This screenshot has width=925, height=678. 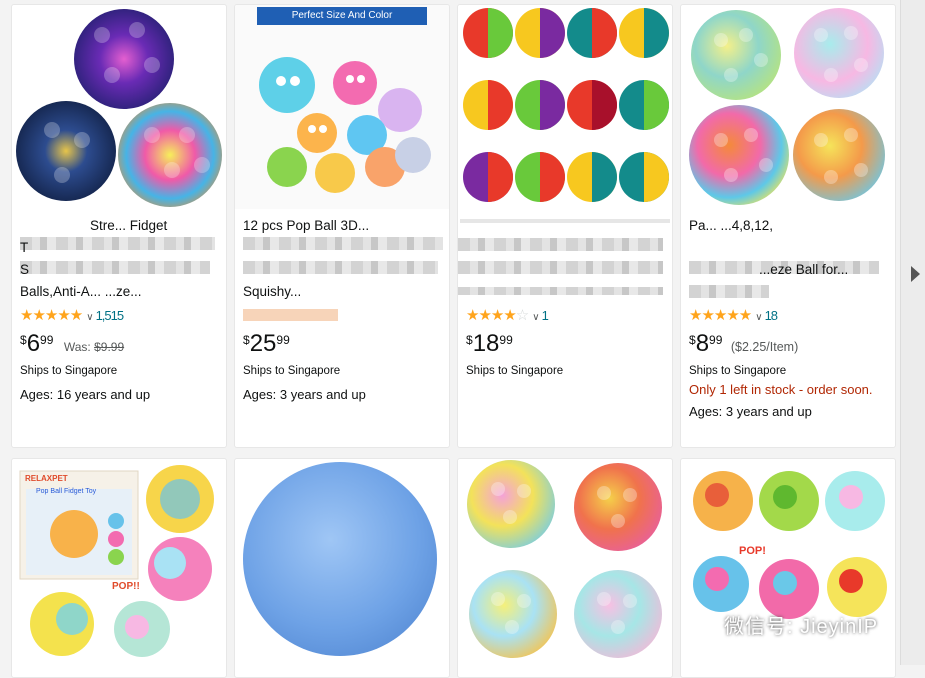 I want to click on blurred-rating, so click(x=290, y=315).